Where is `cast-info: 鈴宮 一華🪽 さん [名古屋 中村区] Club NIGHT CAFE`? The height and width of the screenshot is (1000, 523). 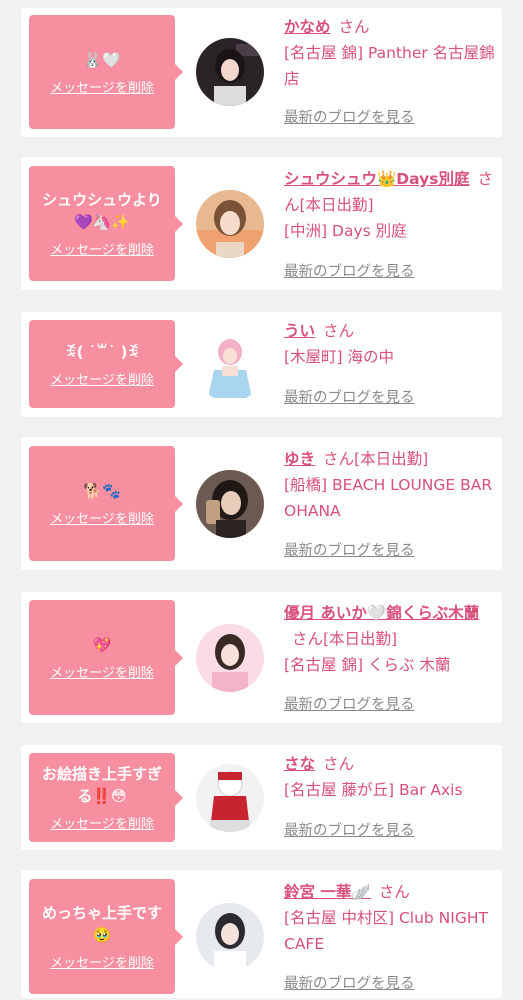
cast-info: 鈴宮 一華🪽 さん [名古屋 中村区] Club NIGHT CAFE is located at coordinates (390, 918).